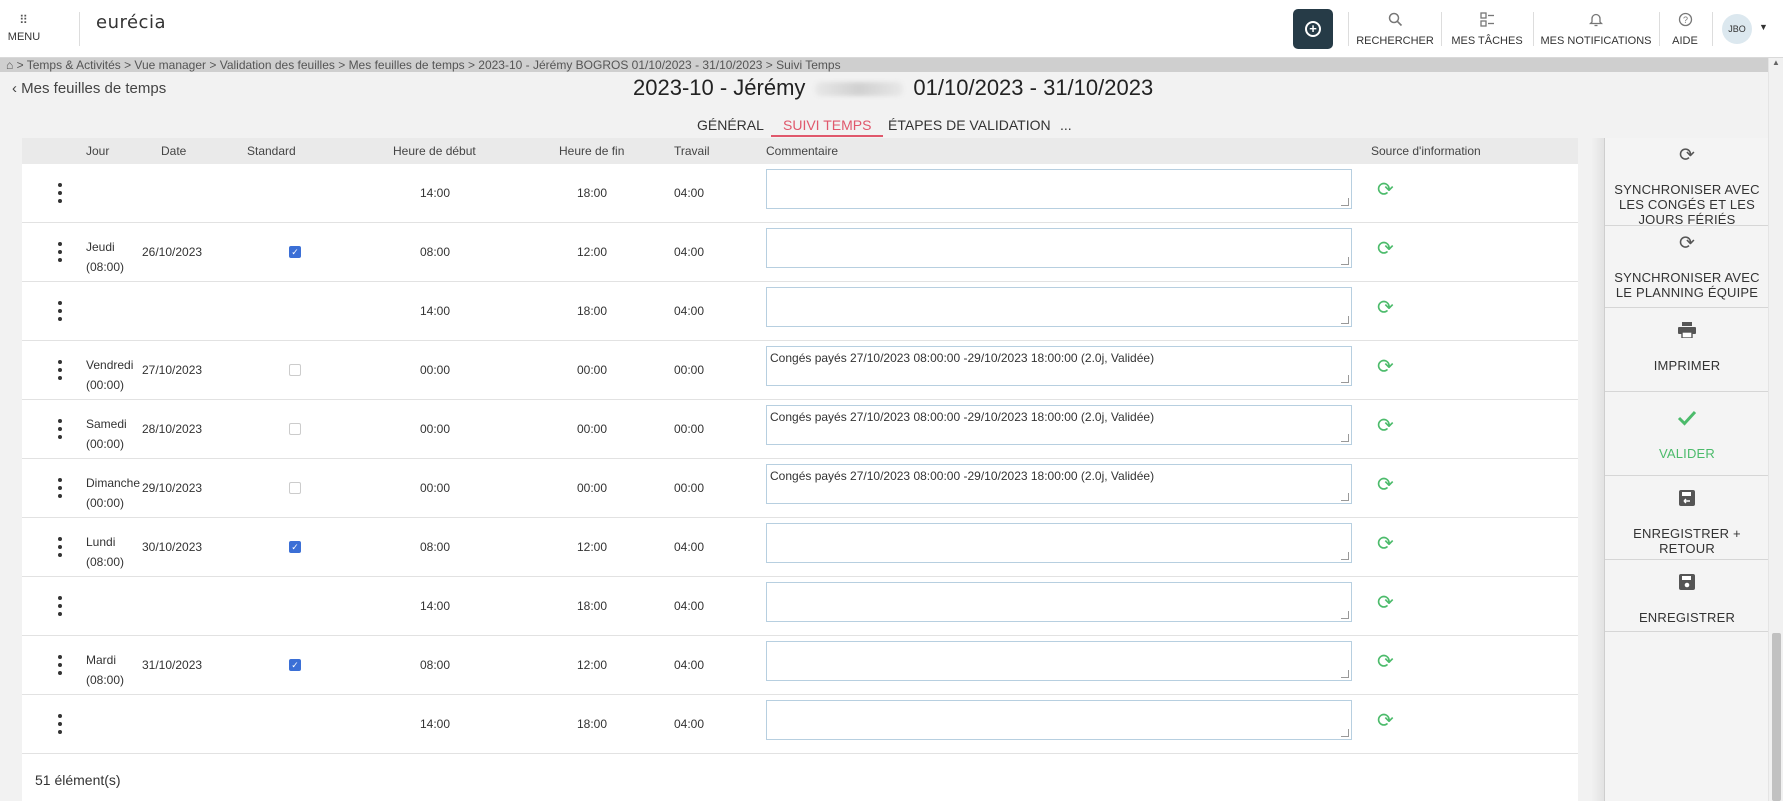 This screenshot has width=1783, height=801. I want to click on col-heure-debut: Heure de début, so click(434, 151).